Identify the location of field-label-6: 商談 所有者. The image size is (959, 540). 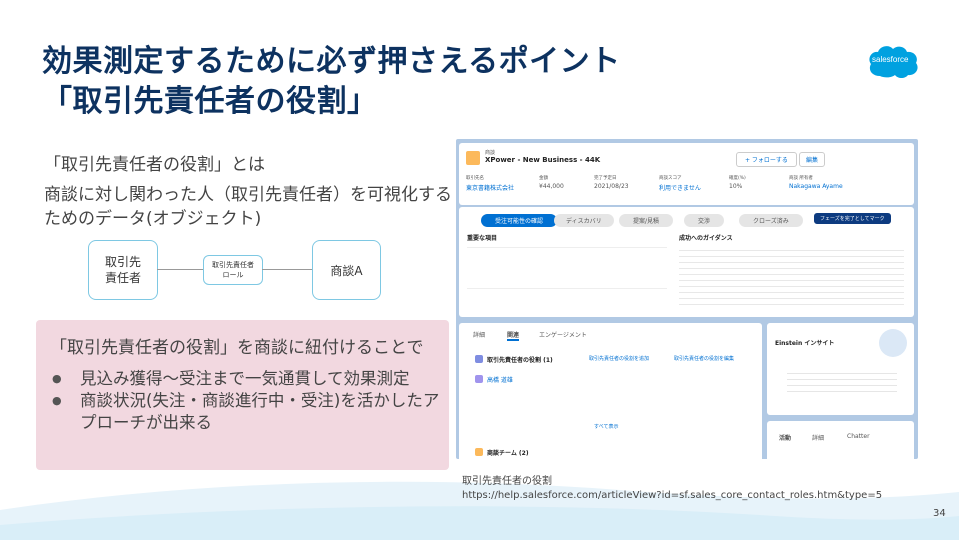
(801, 178).